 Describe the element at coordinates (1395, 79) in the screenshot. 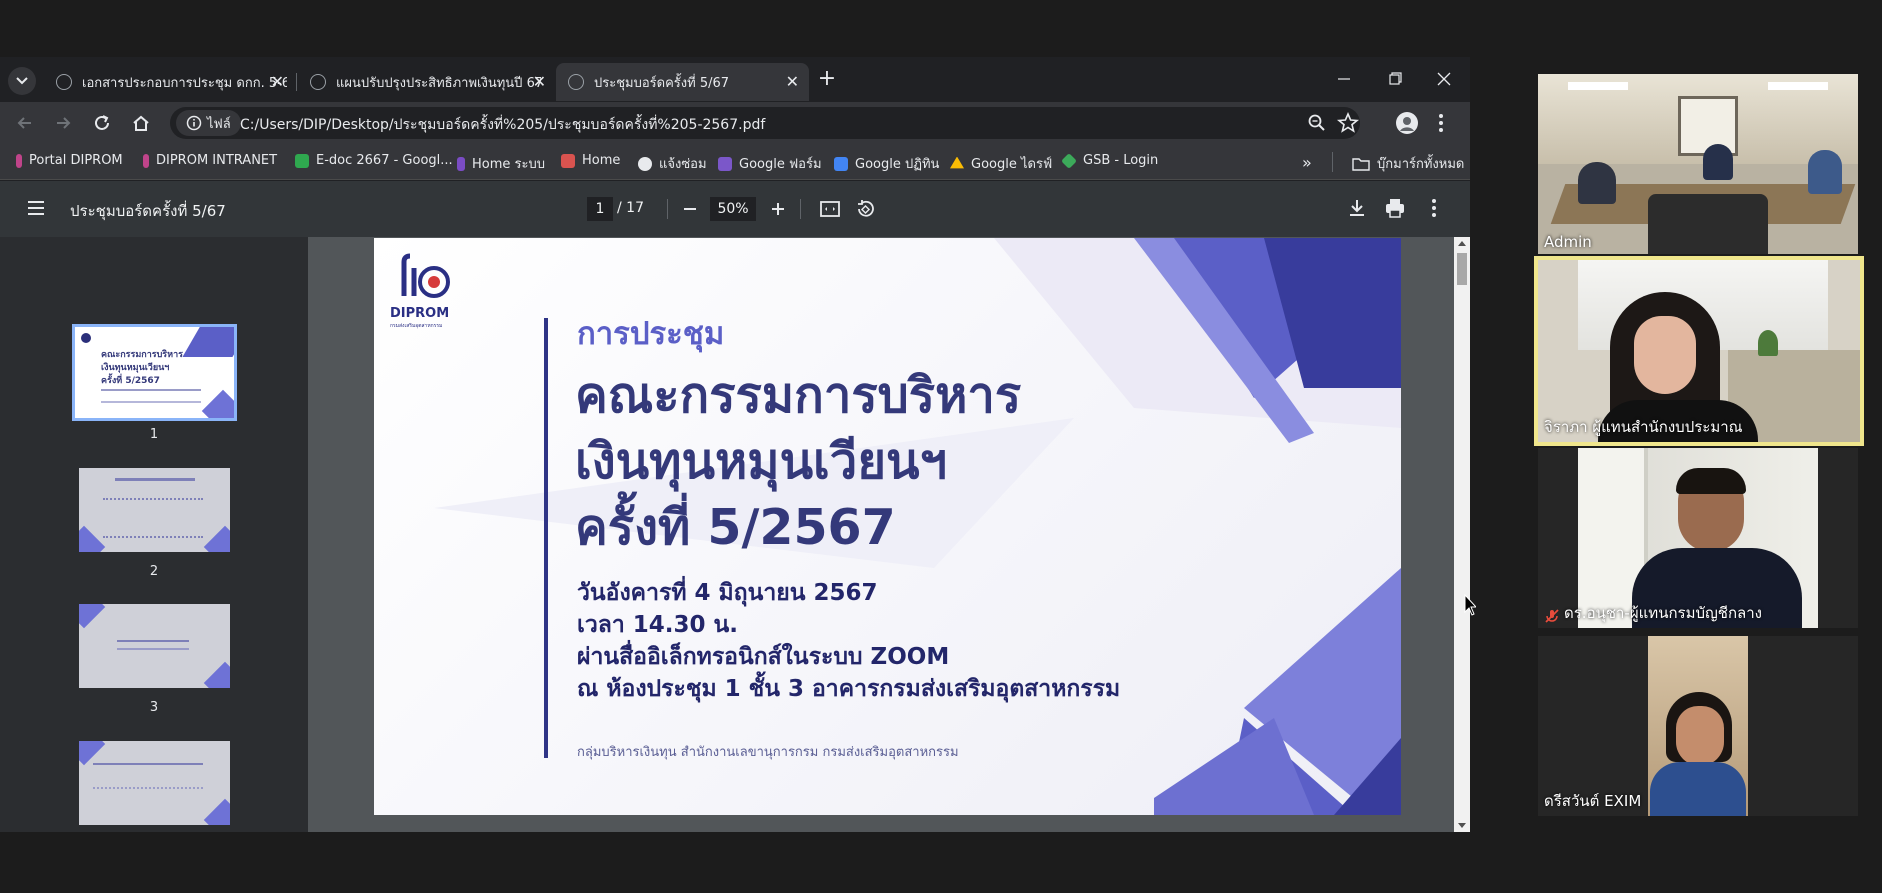

I see `restore-button` at that location.